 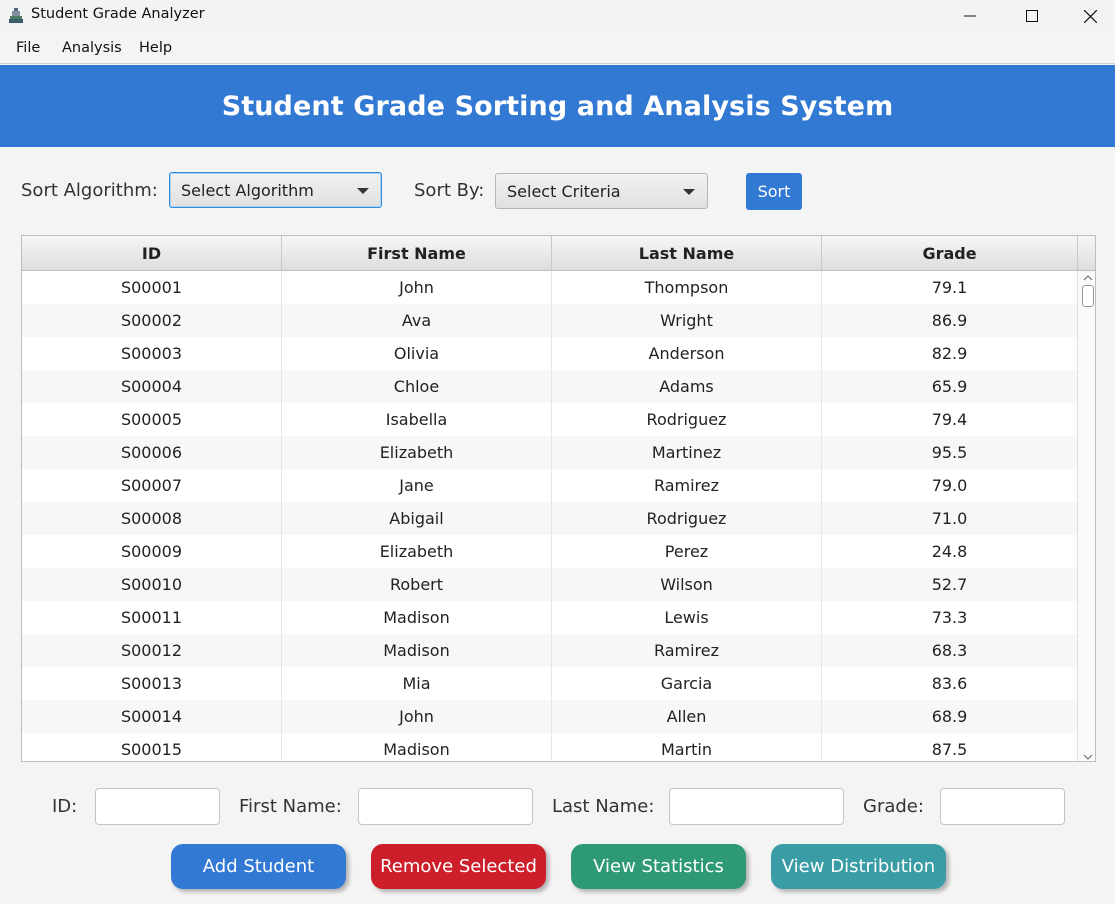 I want to click on cell-last-name: Lewis, so click(x=687, y=617).